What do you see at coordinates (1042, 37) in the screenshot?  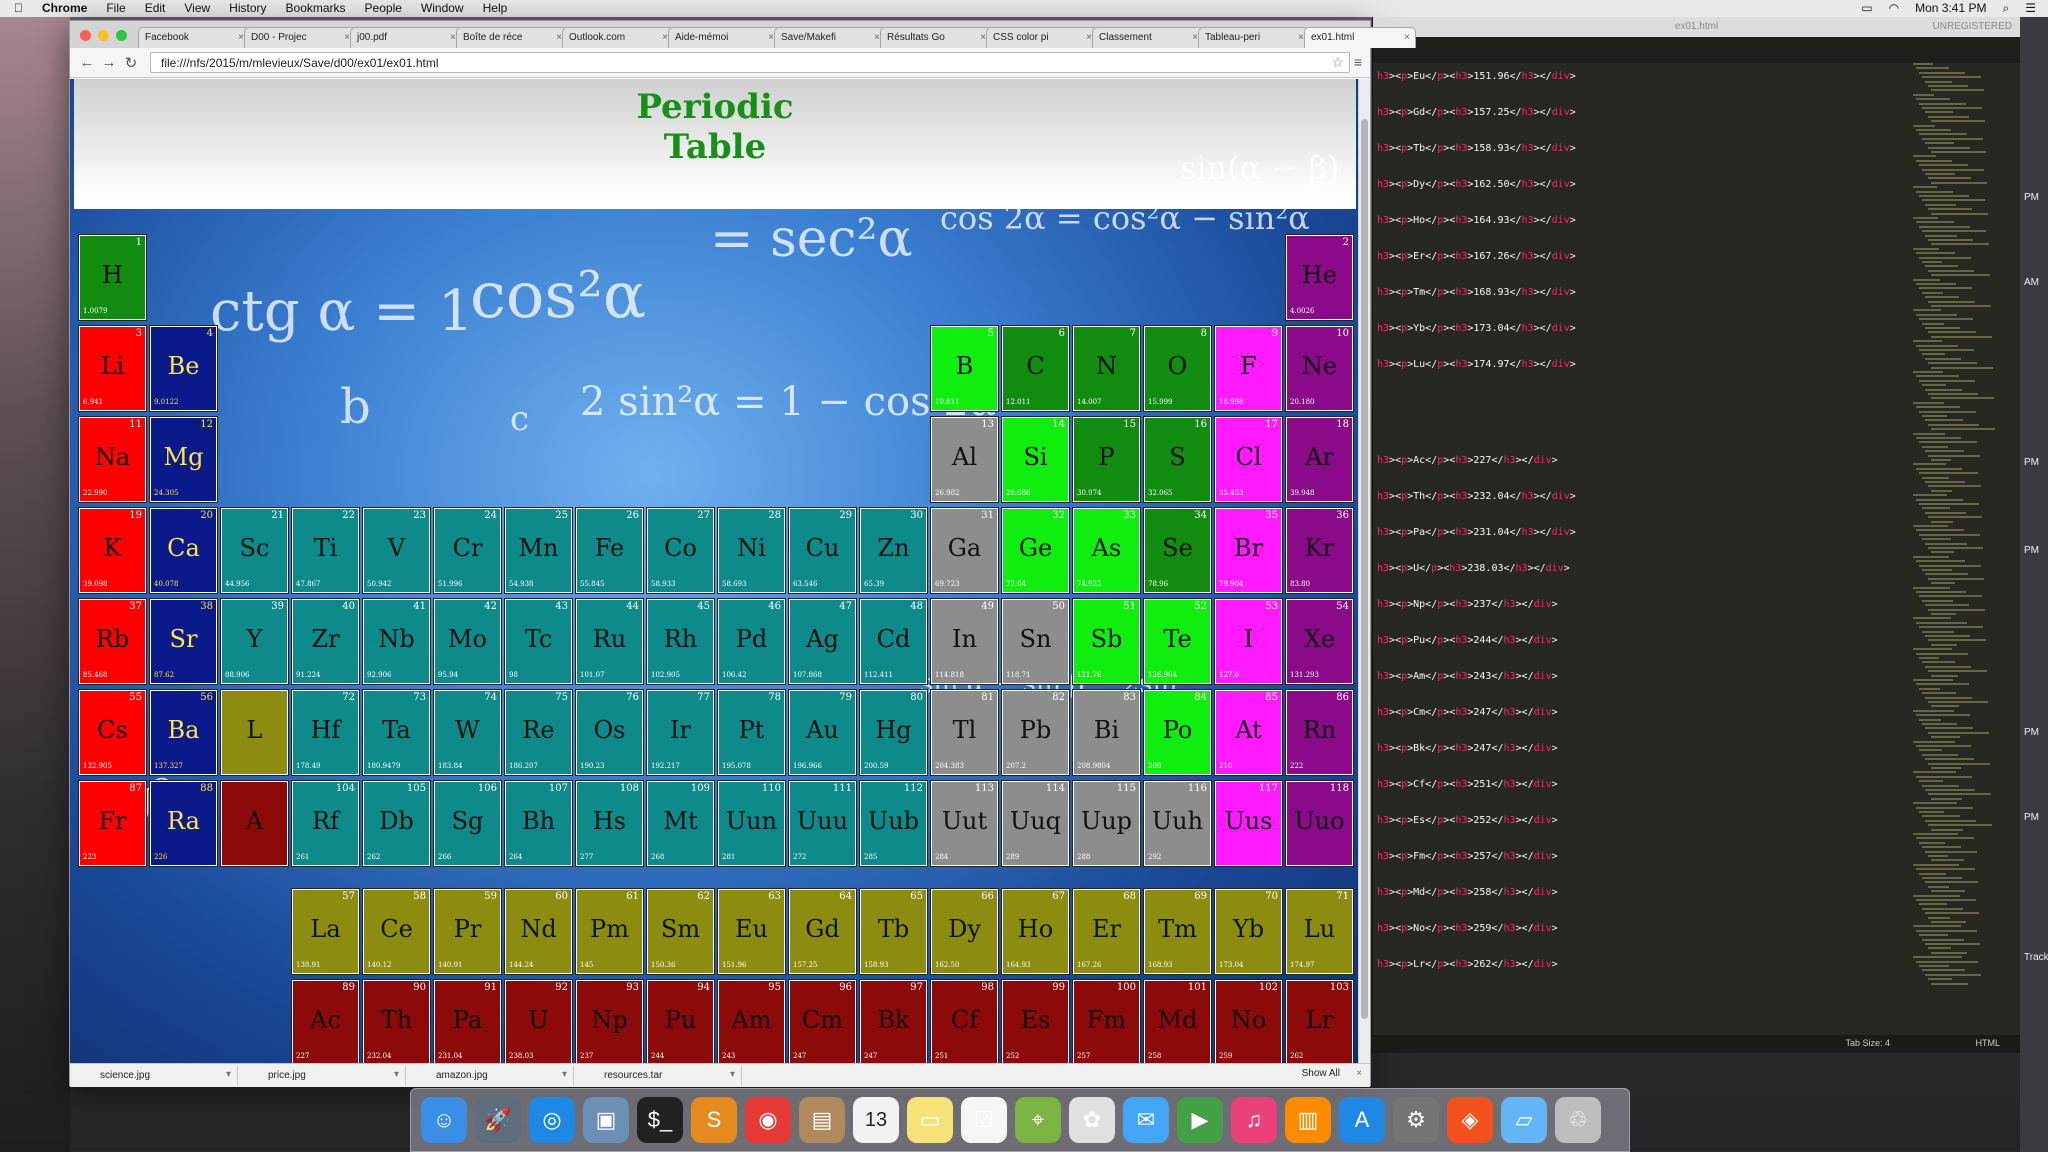 I see `browser-tab: CSS color pi ×` at bounding box center [1042, 37].